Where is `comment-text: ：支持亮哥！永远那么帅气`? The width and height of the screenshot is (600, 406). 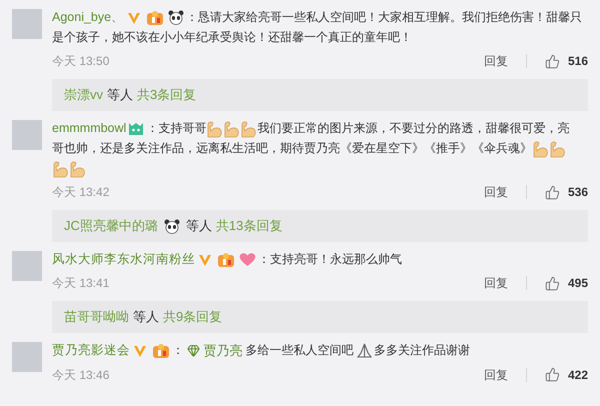
comment-text: ：支持亮哥！永远那么帅气 is located at coordinates (330, 259).